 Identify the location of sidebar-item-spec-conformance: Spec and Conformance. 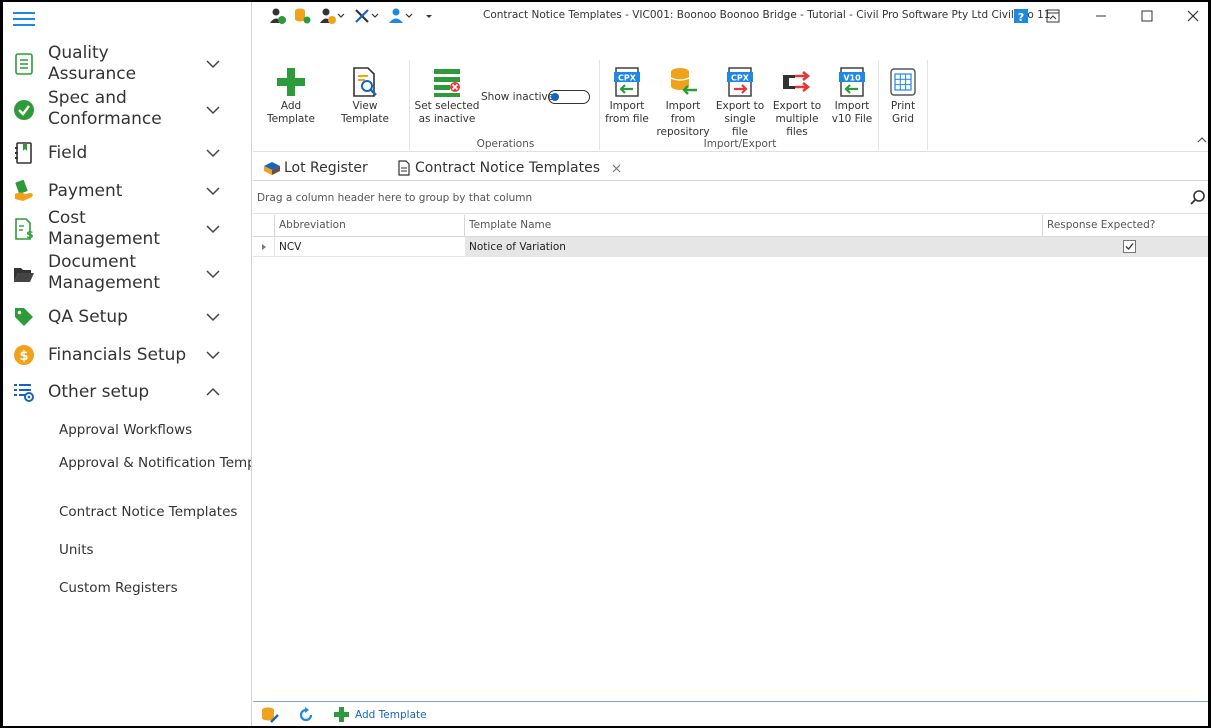
(127, 110).